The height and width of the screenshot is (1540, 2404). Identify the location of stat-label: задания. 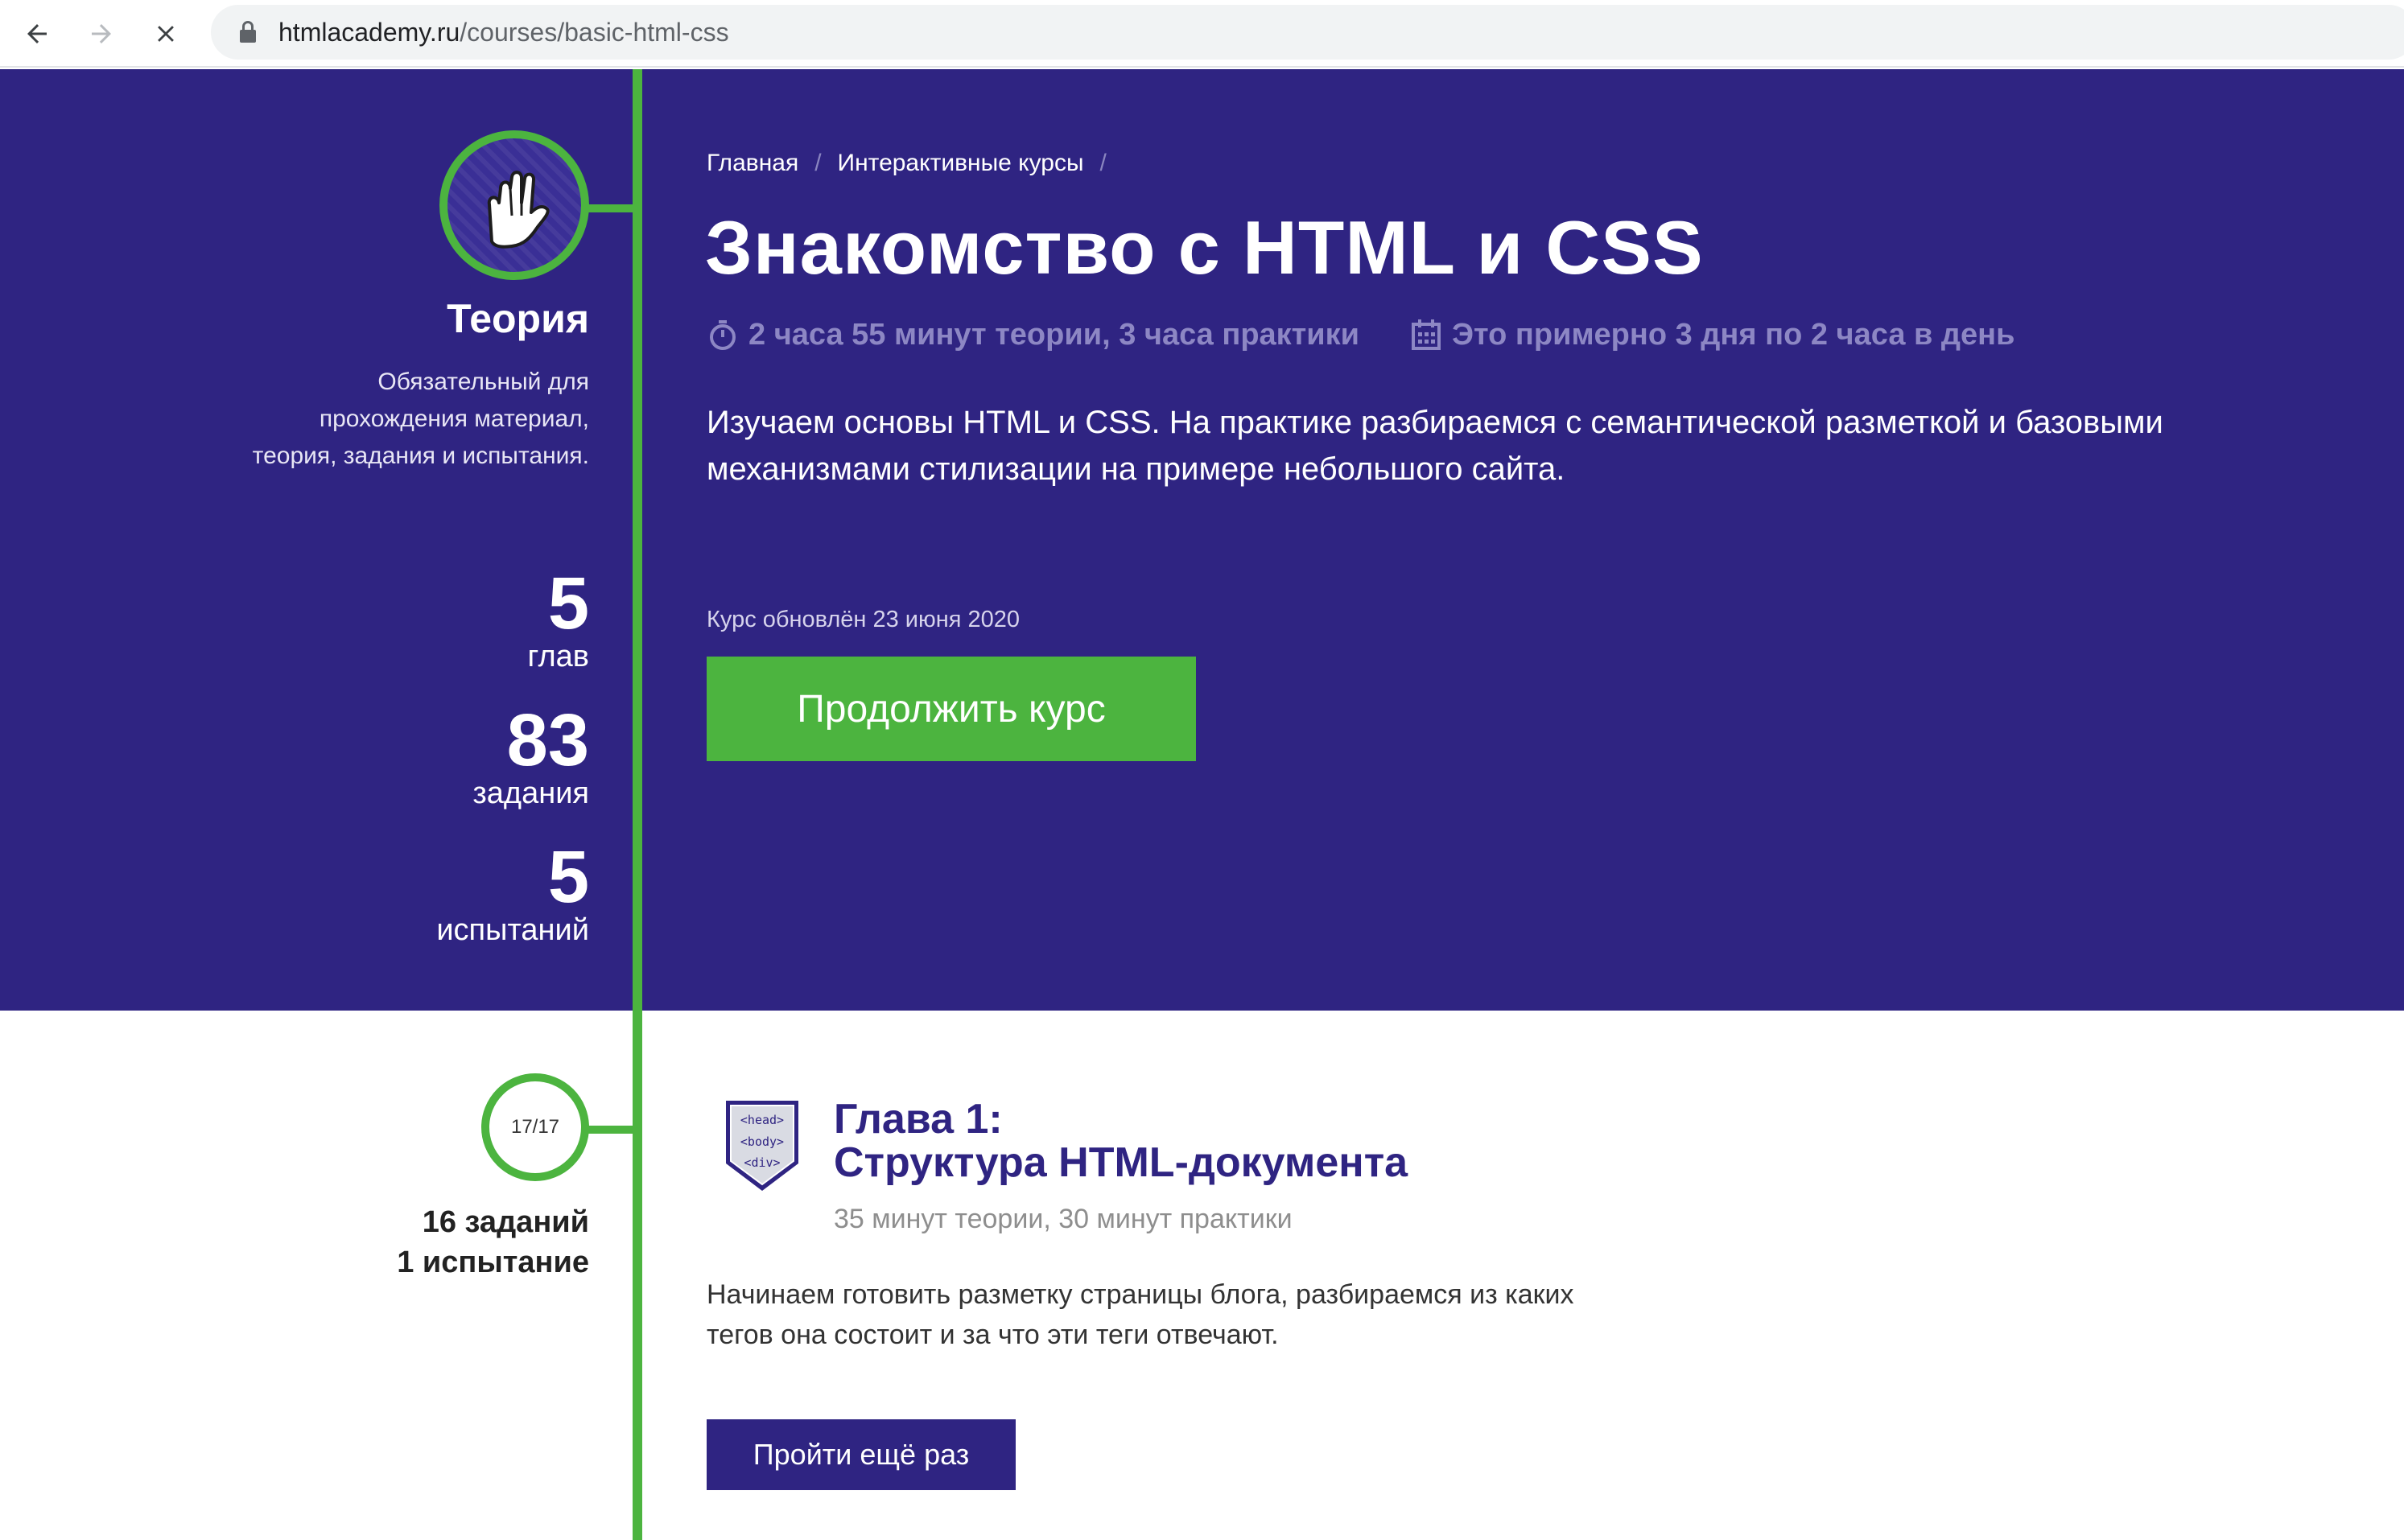
(530, 793).